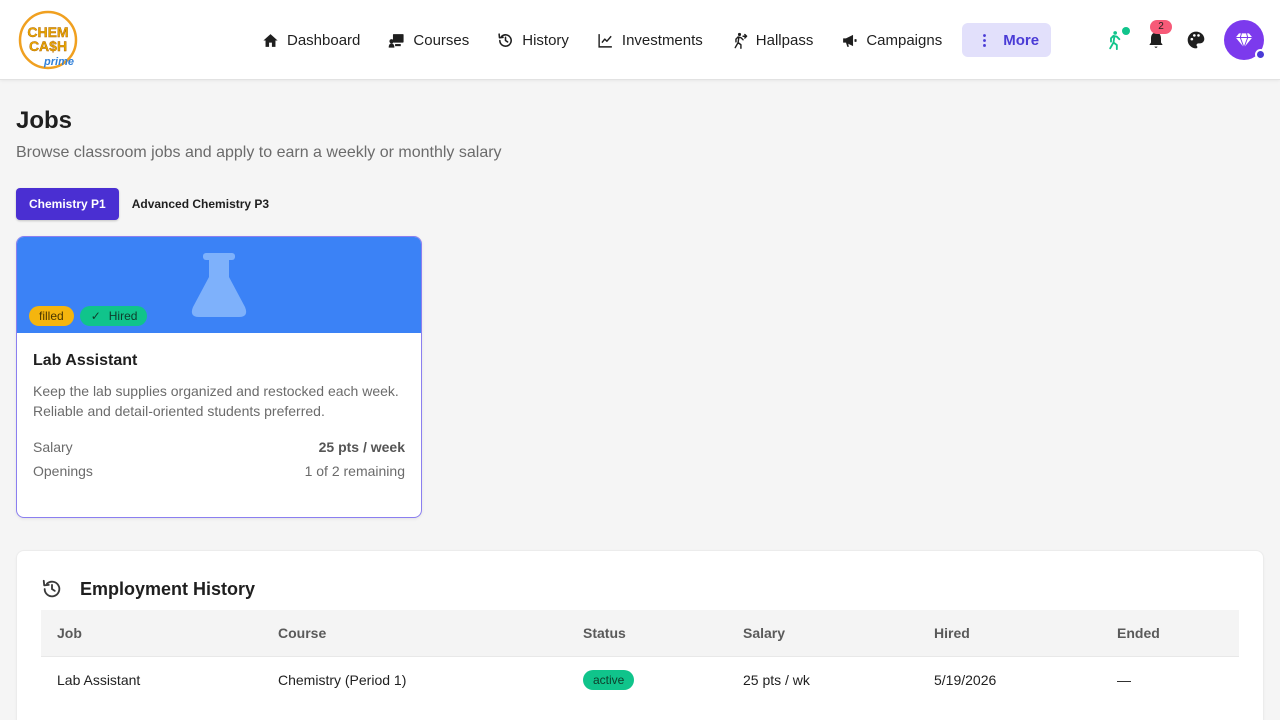 The image size is (1280, 720). I want to click on column-header-status: Status, so click(647, 633).